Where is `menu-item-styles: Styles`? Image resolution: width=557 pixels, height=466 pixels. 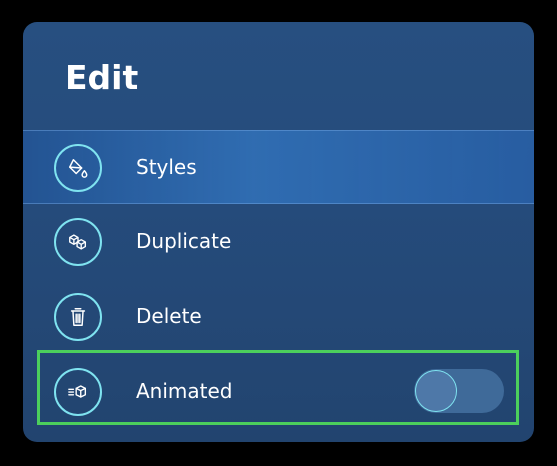
menu-item-styles: Styles is located at coordinates (278, 167).